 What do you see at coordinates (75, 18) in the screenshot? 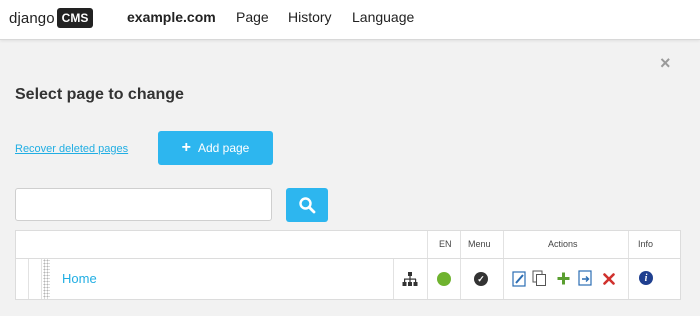
I see `logo-badge: CMS` at bounding box center [75, 18].